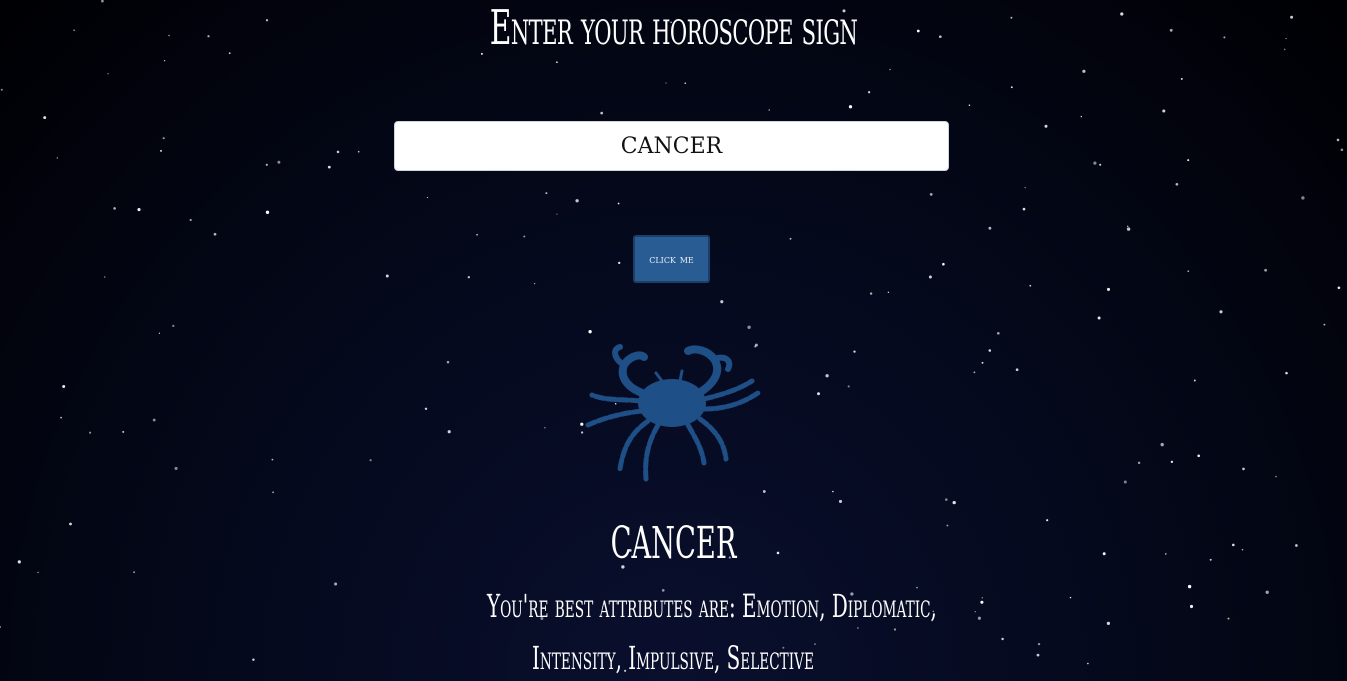  What do you see at coordinates (673, 413) in the screenshot?
I see `cancer-crab-icon` at bounding box center [673, 413].